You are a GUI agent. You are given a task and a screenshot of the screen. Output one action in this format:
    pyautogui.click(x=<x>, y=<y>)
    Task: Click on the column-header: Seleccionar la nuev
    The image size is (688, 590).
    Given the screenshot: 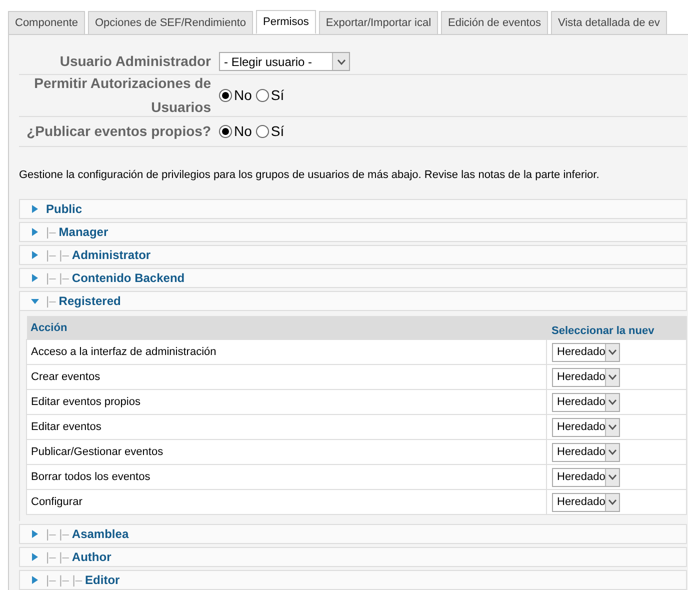 What is the action you would take?
    pyautogui.click(x=616, y=328)
    